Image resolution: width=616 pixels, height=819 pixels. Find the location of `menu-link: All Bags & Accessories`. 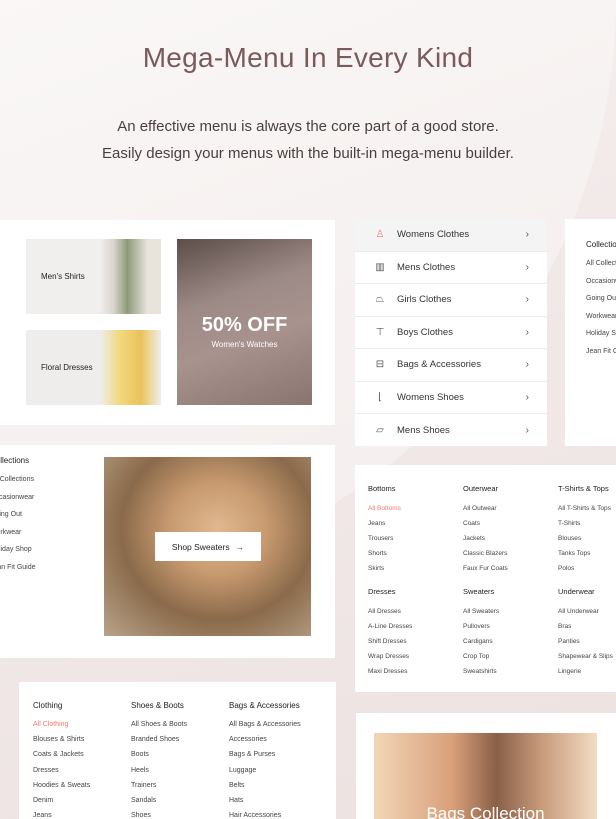

menu-link: All Bags & Accessories is located at coordinates (265, 728).